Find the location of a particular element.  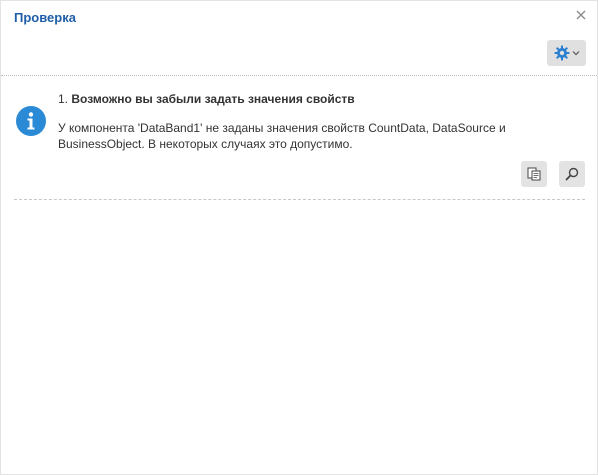

find-button is located at coordinates (572, 174).